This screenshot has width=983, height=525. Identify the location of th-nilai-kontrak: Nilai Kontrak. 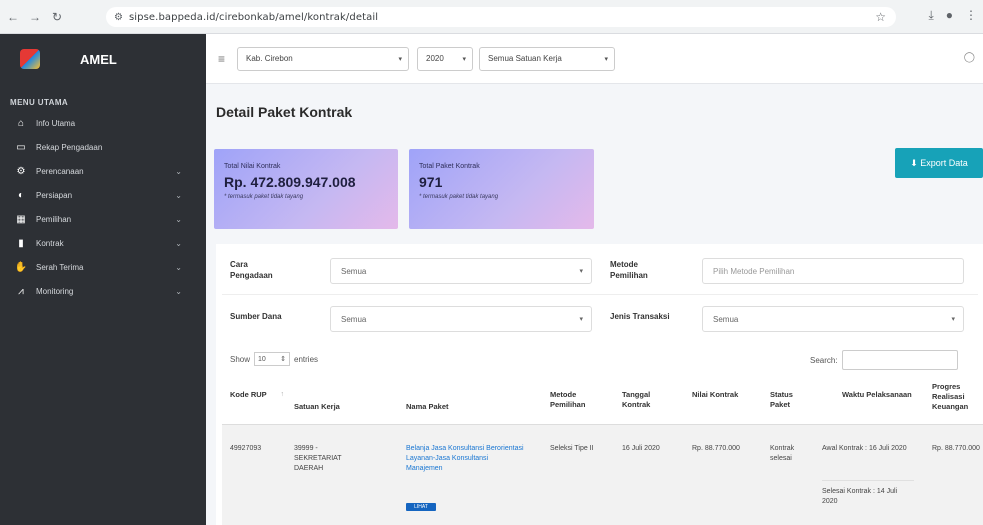
(717, 395).